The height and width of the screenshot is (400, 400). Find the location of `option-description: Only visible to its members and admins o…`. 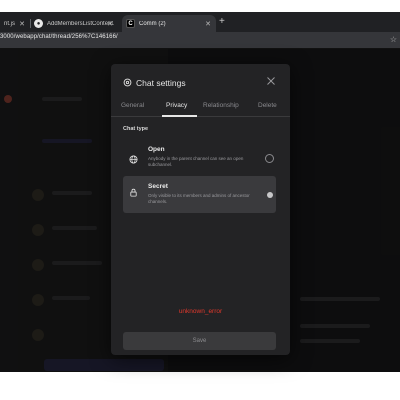

option-description: Only visible to its members and admins o… is located at coordinates (199, 198).